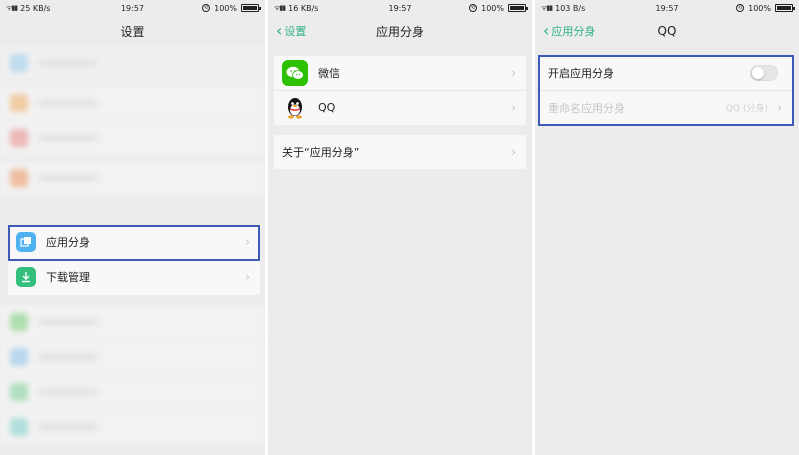 The image size is (799, 455). I want to click on page-title: QQ, so click(667, 31).